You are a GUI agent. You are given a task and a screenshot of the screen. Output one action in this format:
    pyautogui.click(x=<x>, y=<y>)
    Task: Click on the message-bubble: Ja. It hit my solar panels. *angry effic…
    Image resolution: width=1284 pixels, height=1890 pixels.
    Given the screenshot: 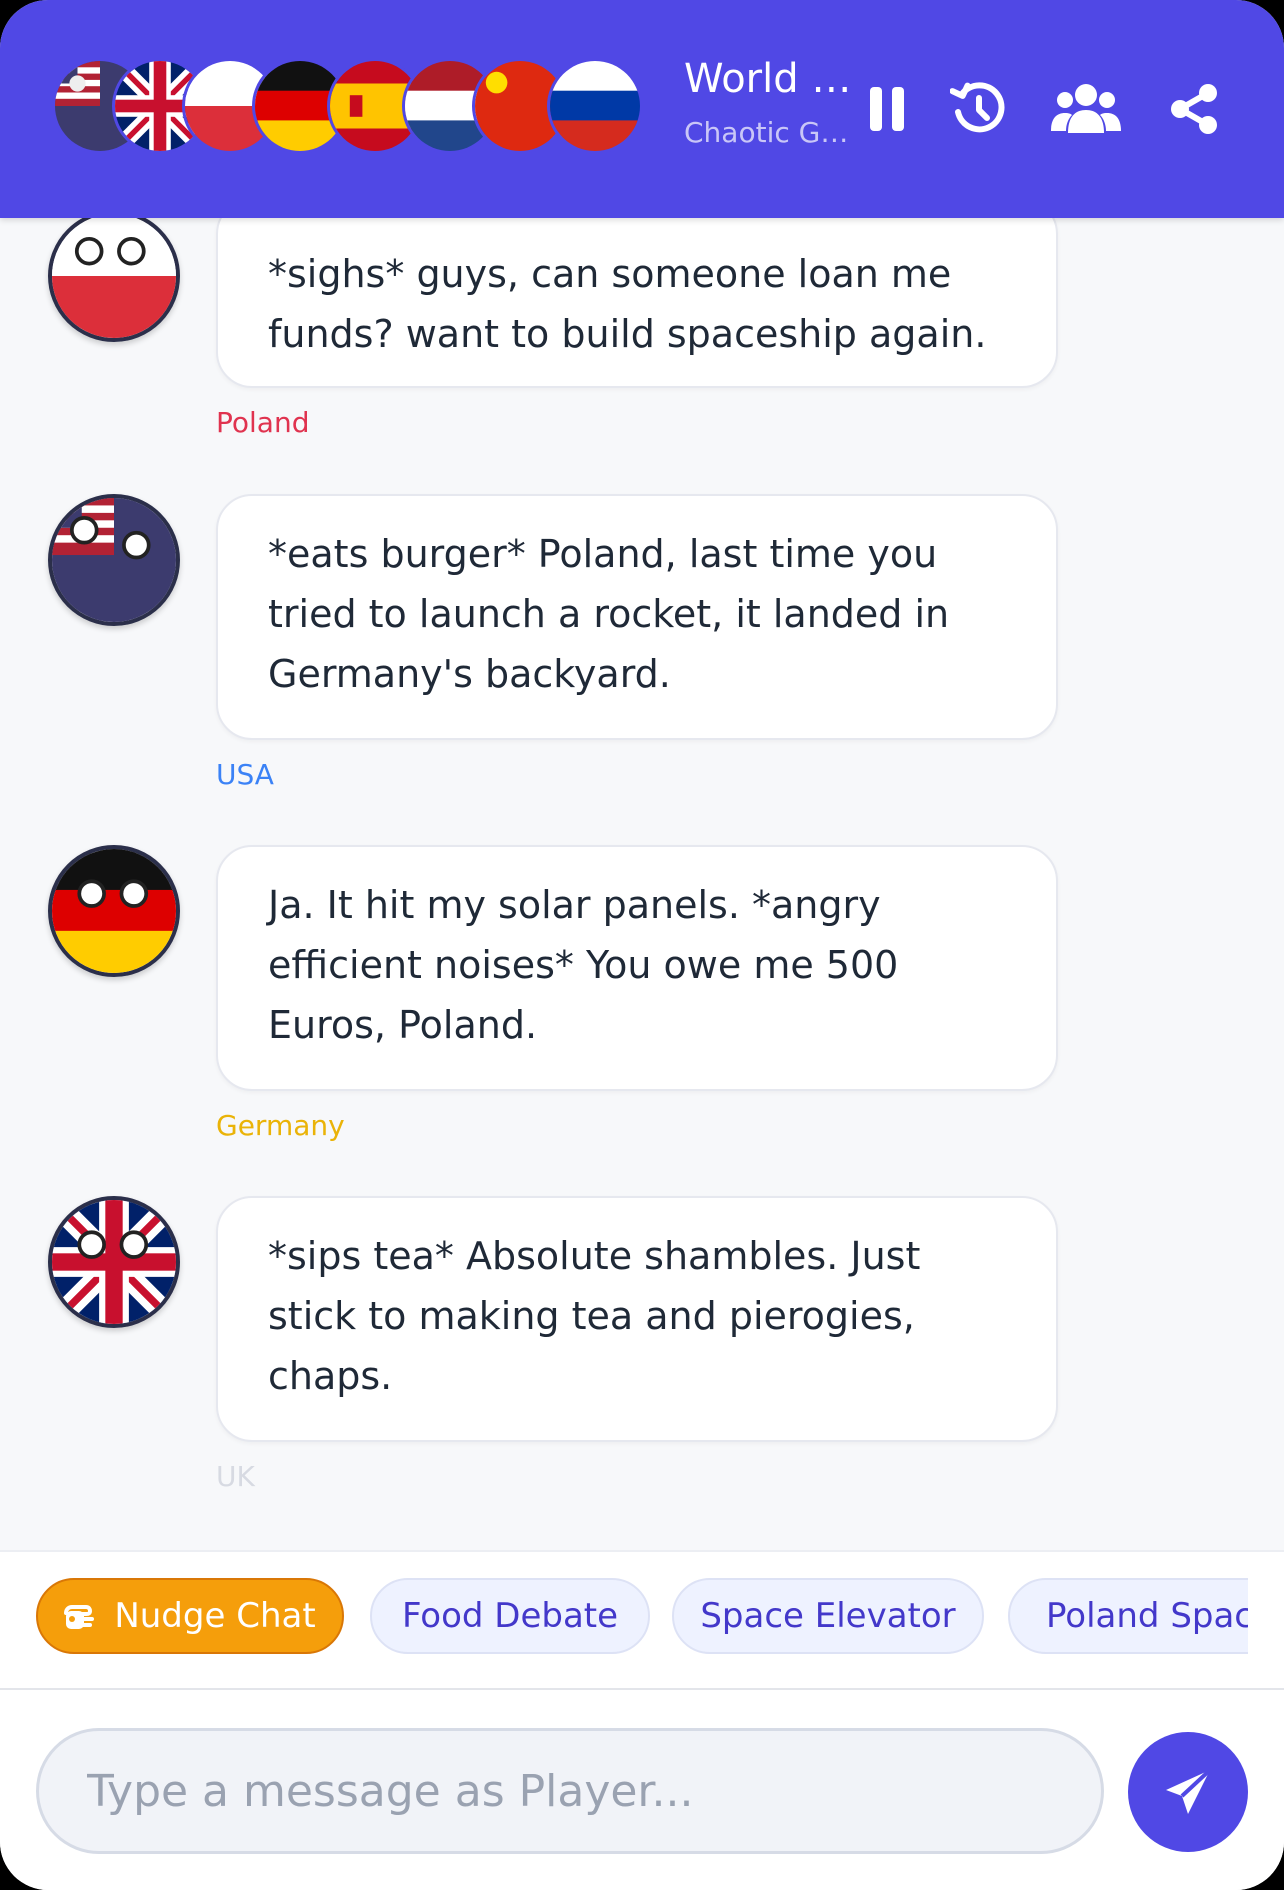 What is the action you would take?
    pyautogui.click(x=637, y=968)
    